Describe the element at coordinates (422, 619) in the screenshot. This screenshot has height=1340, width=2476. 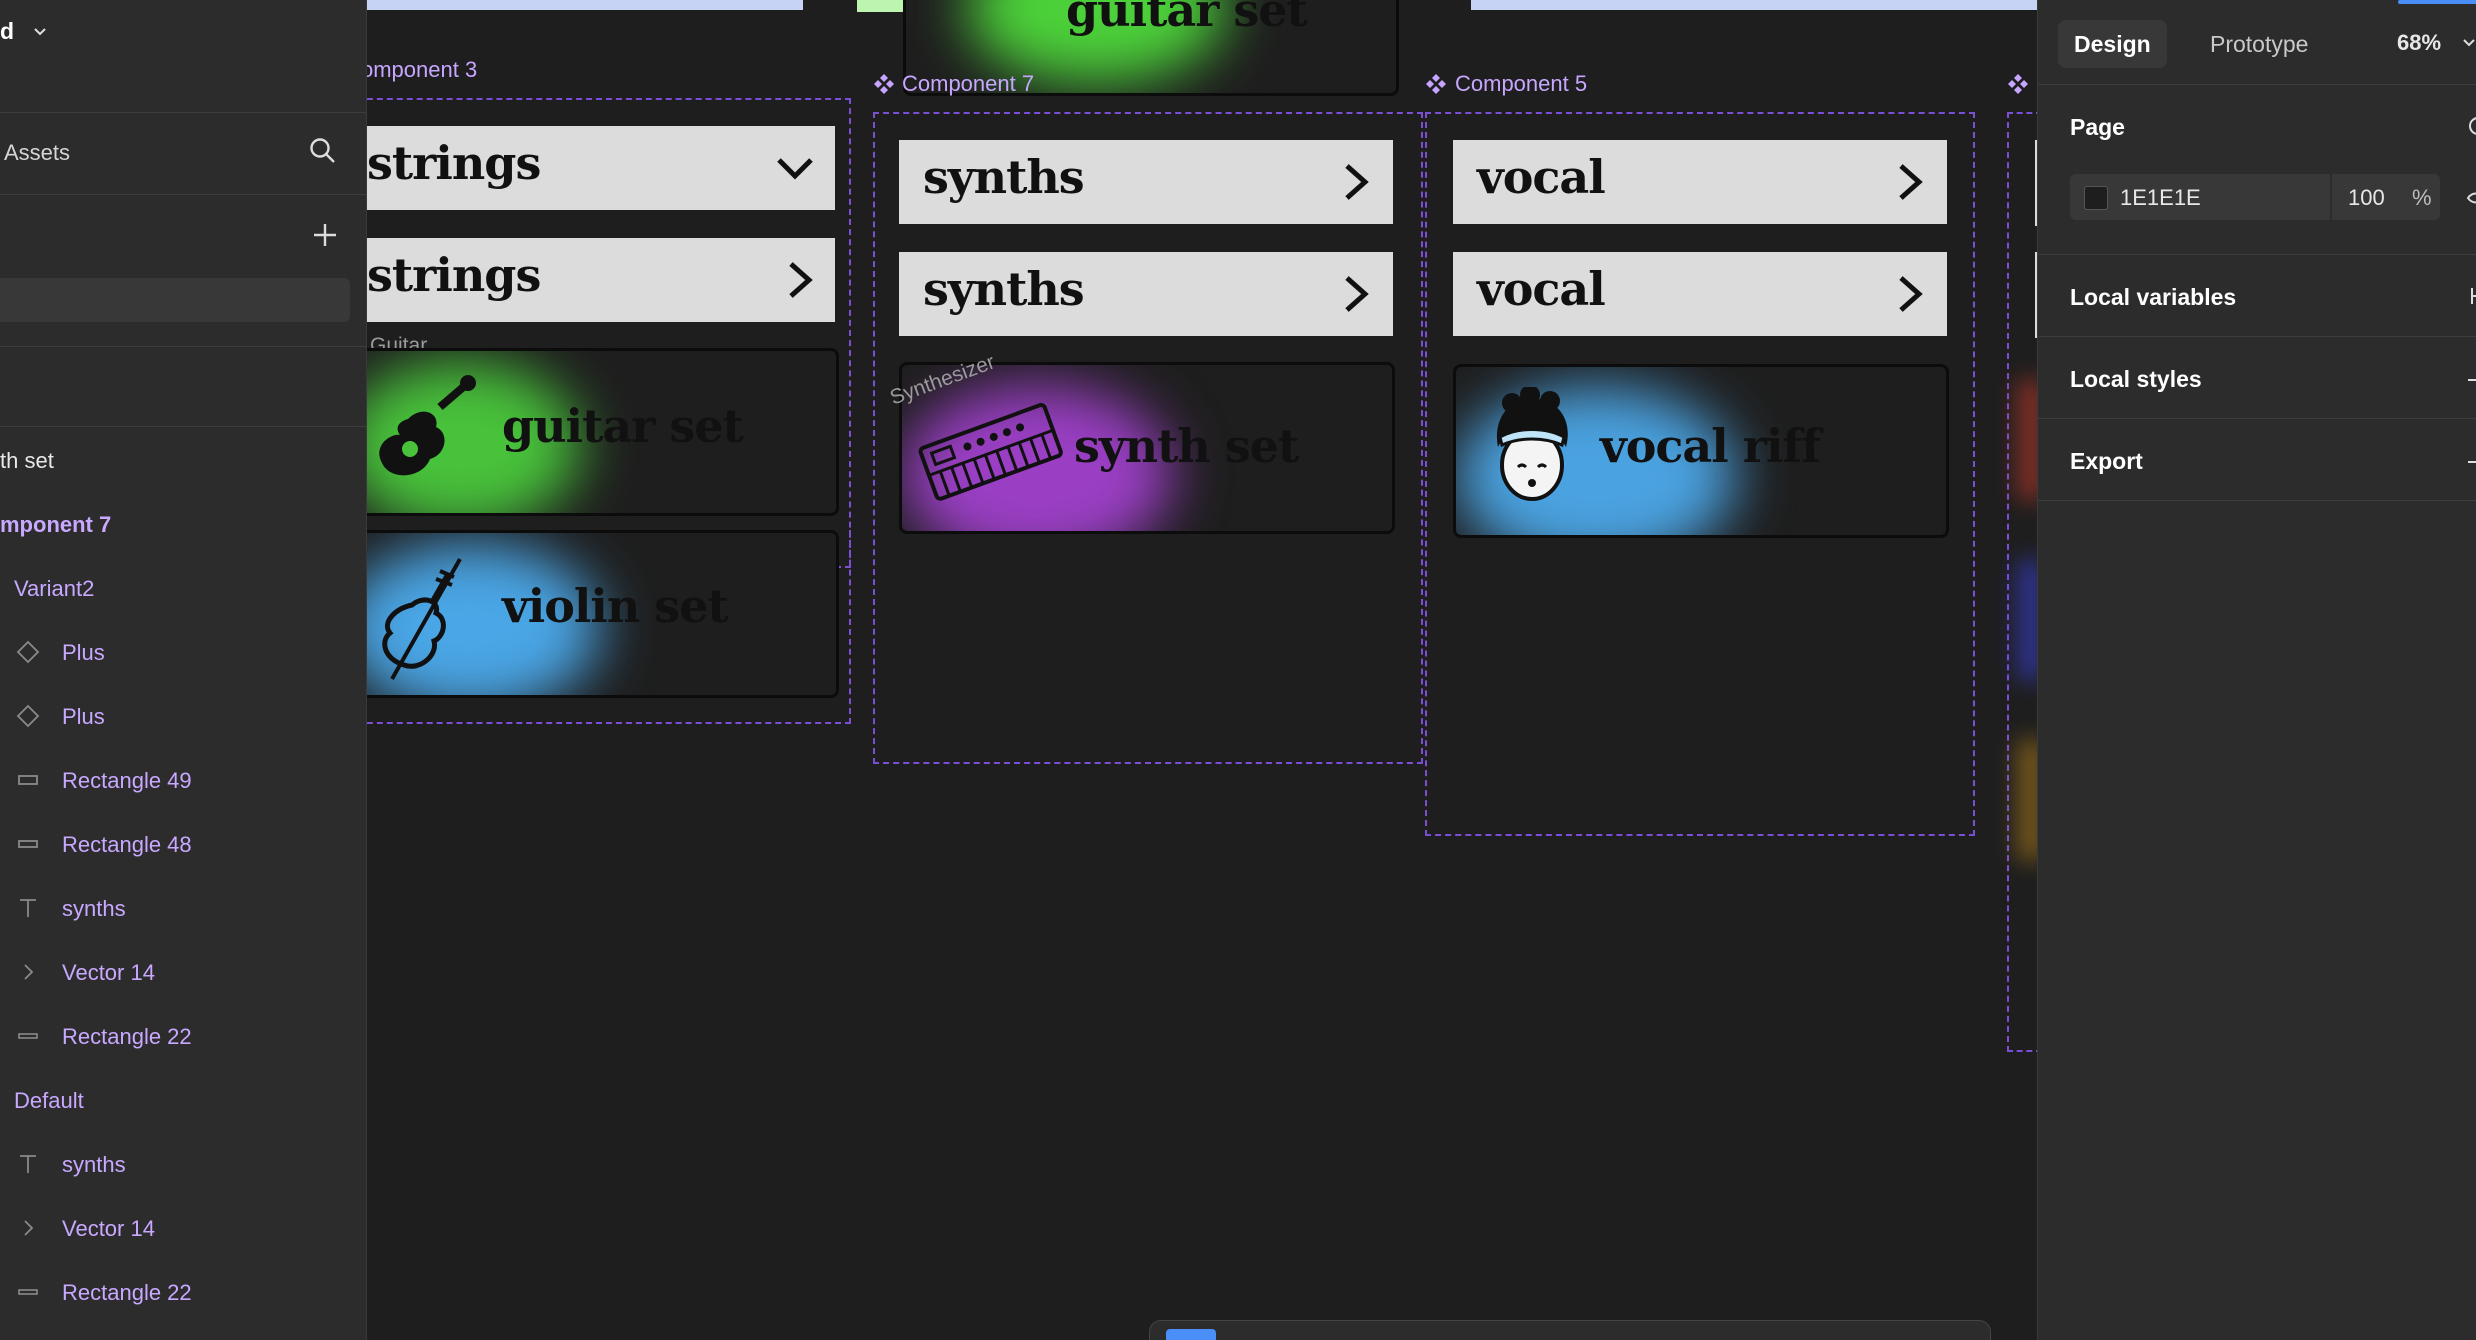
I see `violin-icon` at that location.